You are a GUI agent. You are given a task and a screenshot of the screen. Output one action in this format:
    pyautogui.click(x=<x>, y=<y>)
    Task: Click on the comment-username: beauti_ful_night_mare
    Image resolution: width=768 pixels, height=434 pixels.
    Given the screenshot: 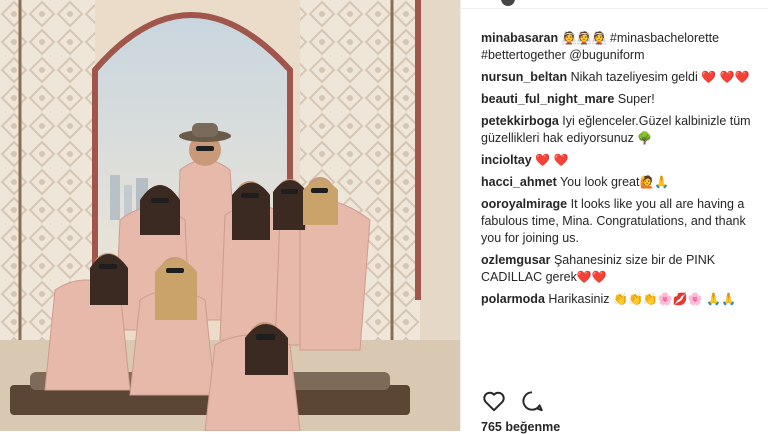 What is the action you would take?
    pyautogui.click(x=547, y=99)
    